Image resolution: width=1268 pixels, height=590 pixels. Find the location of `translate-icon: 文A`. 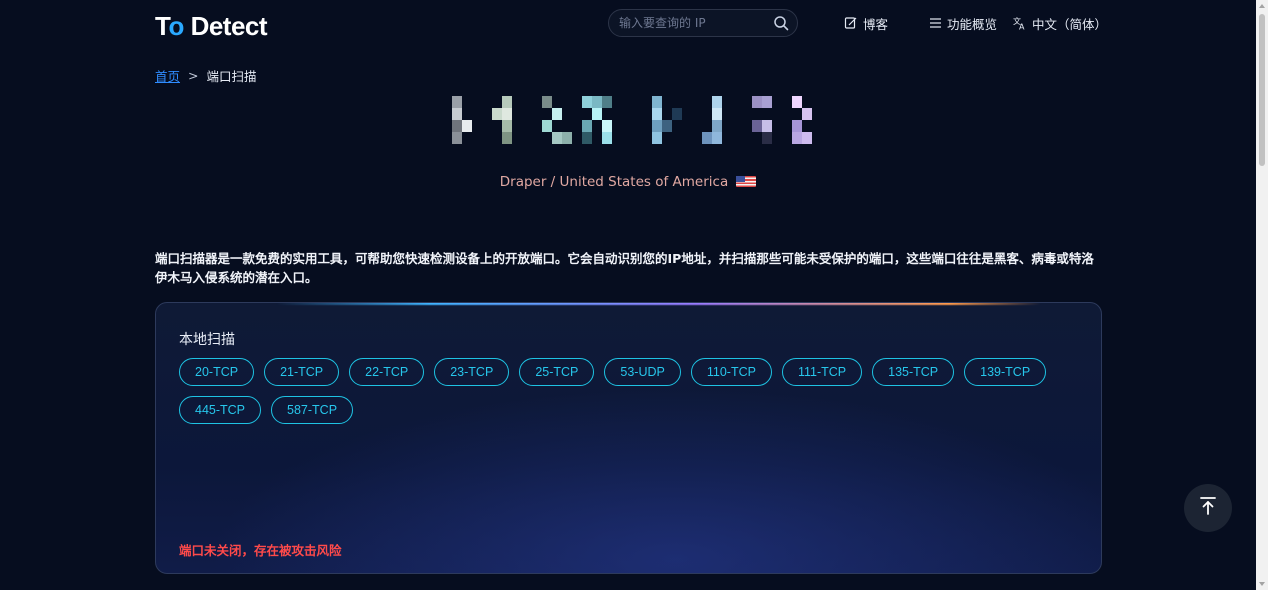

translate-icon: 文A is located at coordinates (1020, 23).